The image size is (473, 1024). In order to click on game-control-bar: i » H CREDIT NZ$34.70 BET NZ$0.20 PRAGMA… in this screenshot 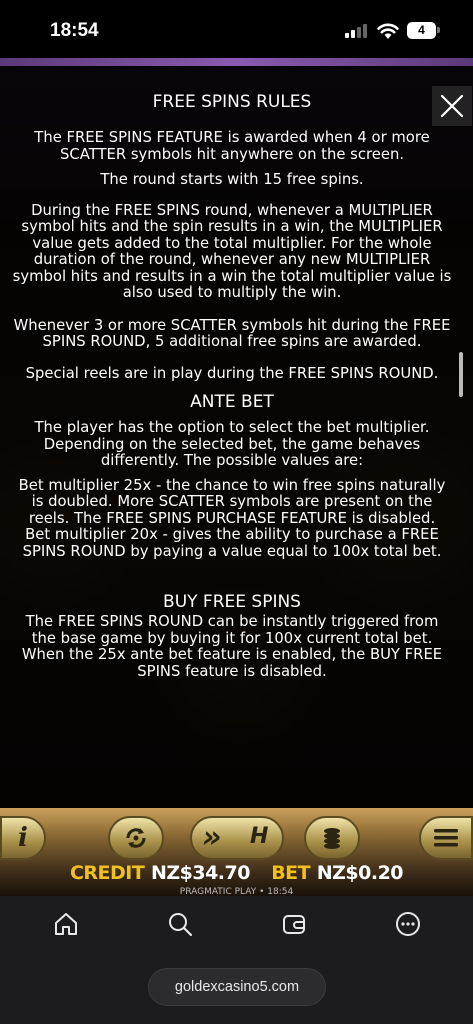, I will do `click(236, 852)`.